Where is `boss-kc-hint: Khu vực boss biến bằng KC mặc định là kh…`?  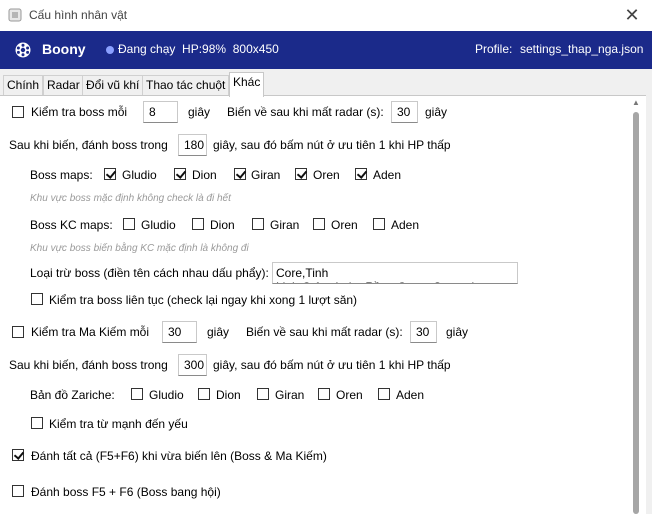
boss-kc-hint: Khu vực boss biến bằng KC mặc định là kh… is located at coordinates (139, 248).